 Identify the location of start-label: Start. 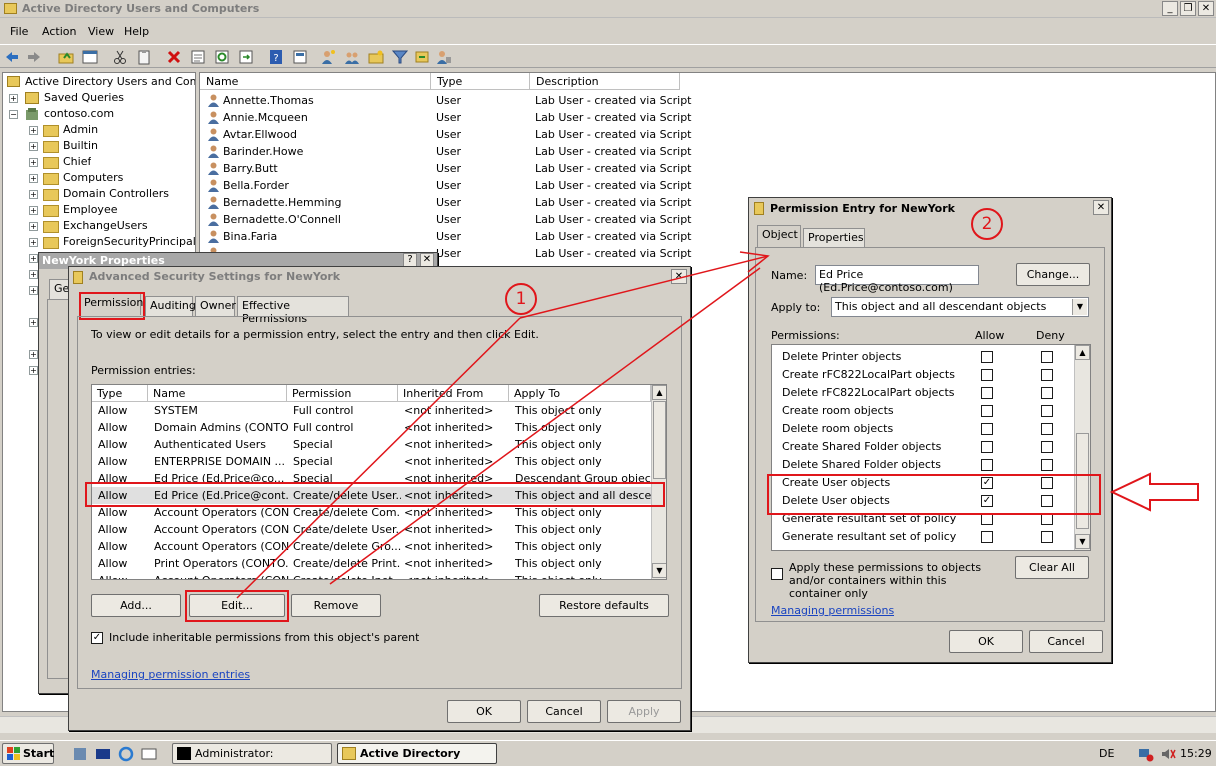
(39, 753).